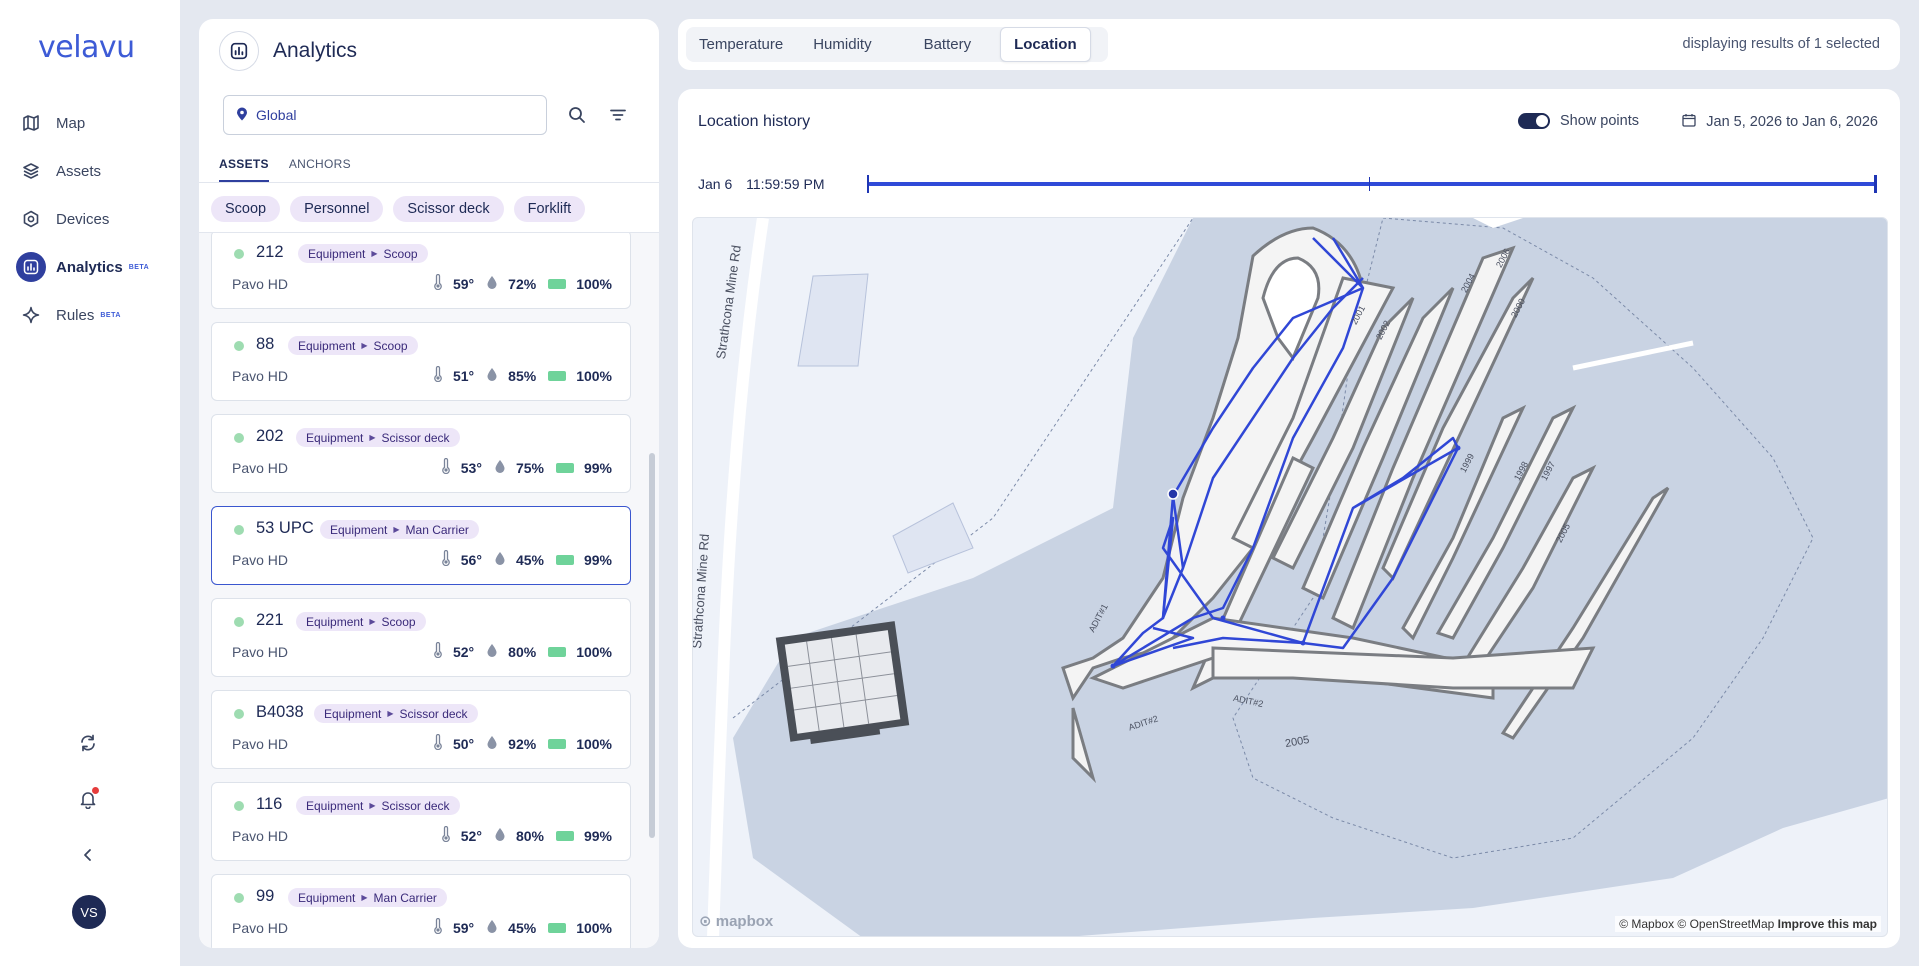 This screenshot has width=1919, height=966. Describe the element at coordinates (1599, 121) in the screenshot. I see `show-points-label: Show points` at that location.